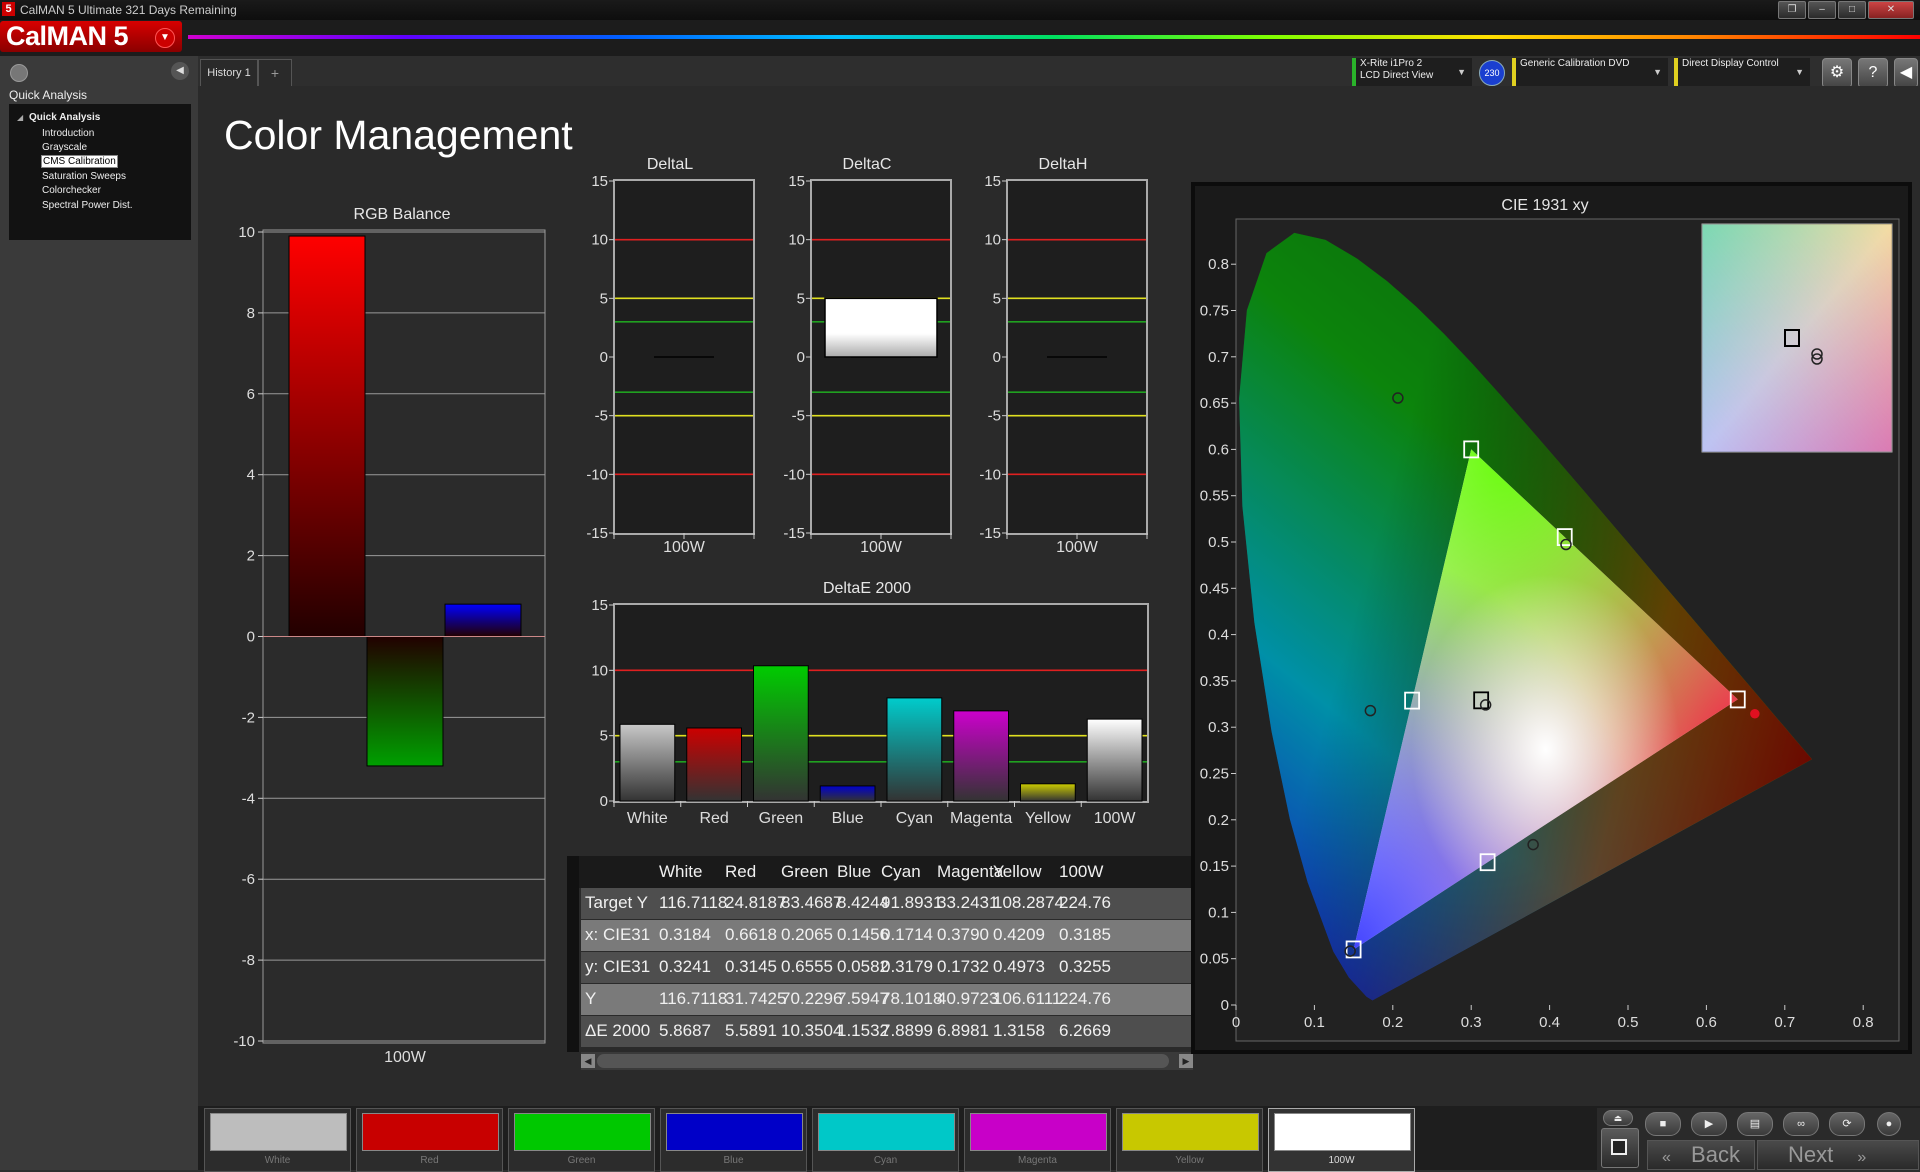 This screenshot has height=1172, width=1920. Describe the element at coordinates (1063, 364) in the screenshot. I see `deltah-chart: 15 10 5 0 -5 -10 -15 100W` at that location.